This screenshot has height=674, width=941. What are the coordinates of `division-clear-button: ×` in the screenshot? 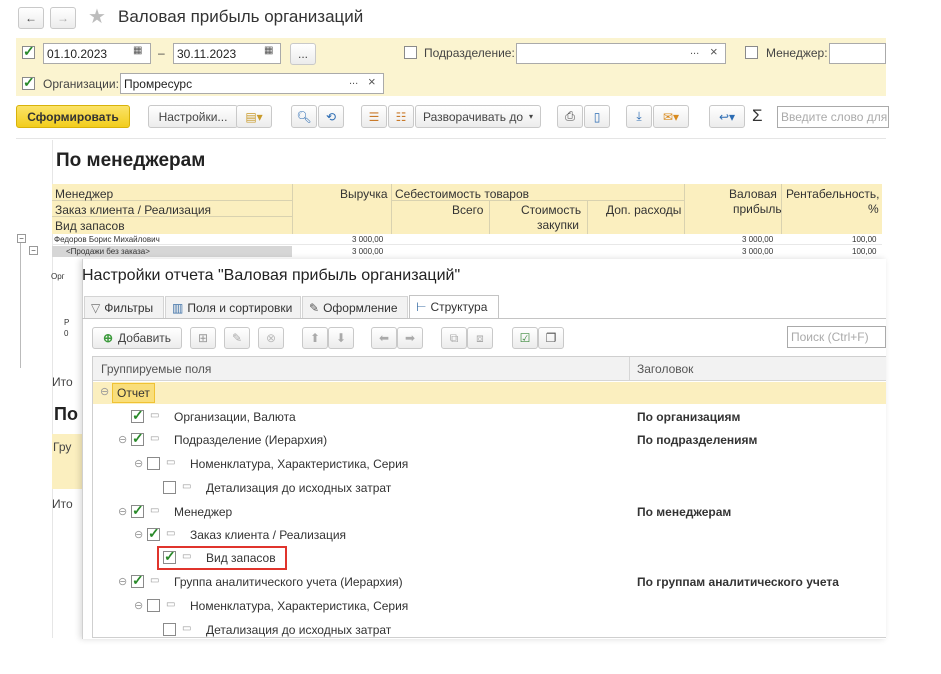 It's located at (714, 51).